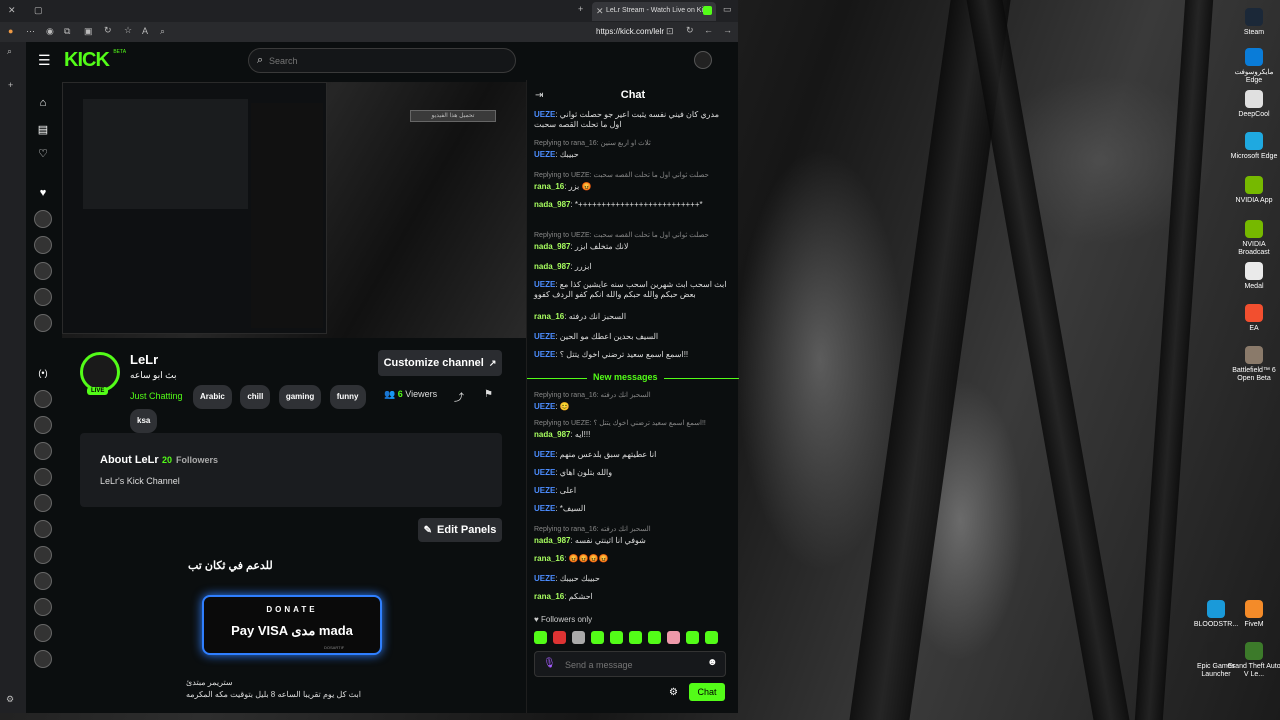  What do you see at coordinates (300, 397) in the screenshot?
I see `tag-chip: gaming` at bounding box center [300, 397].